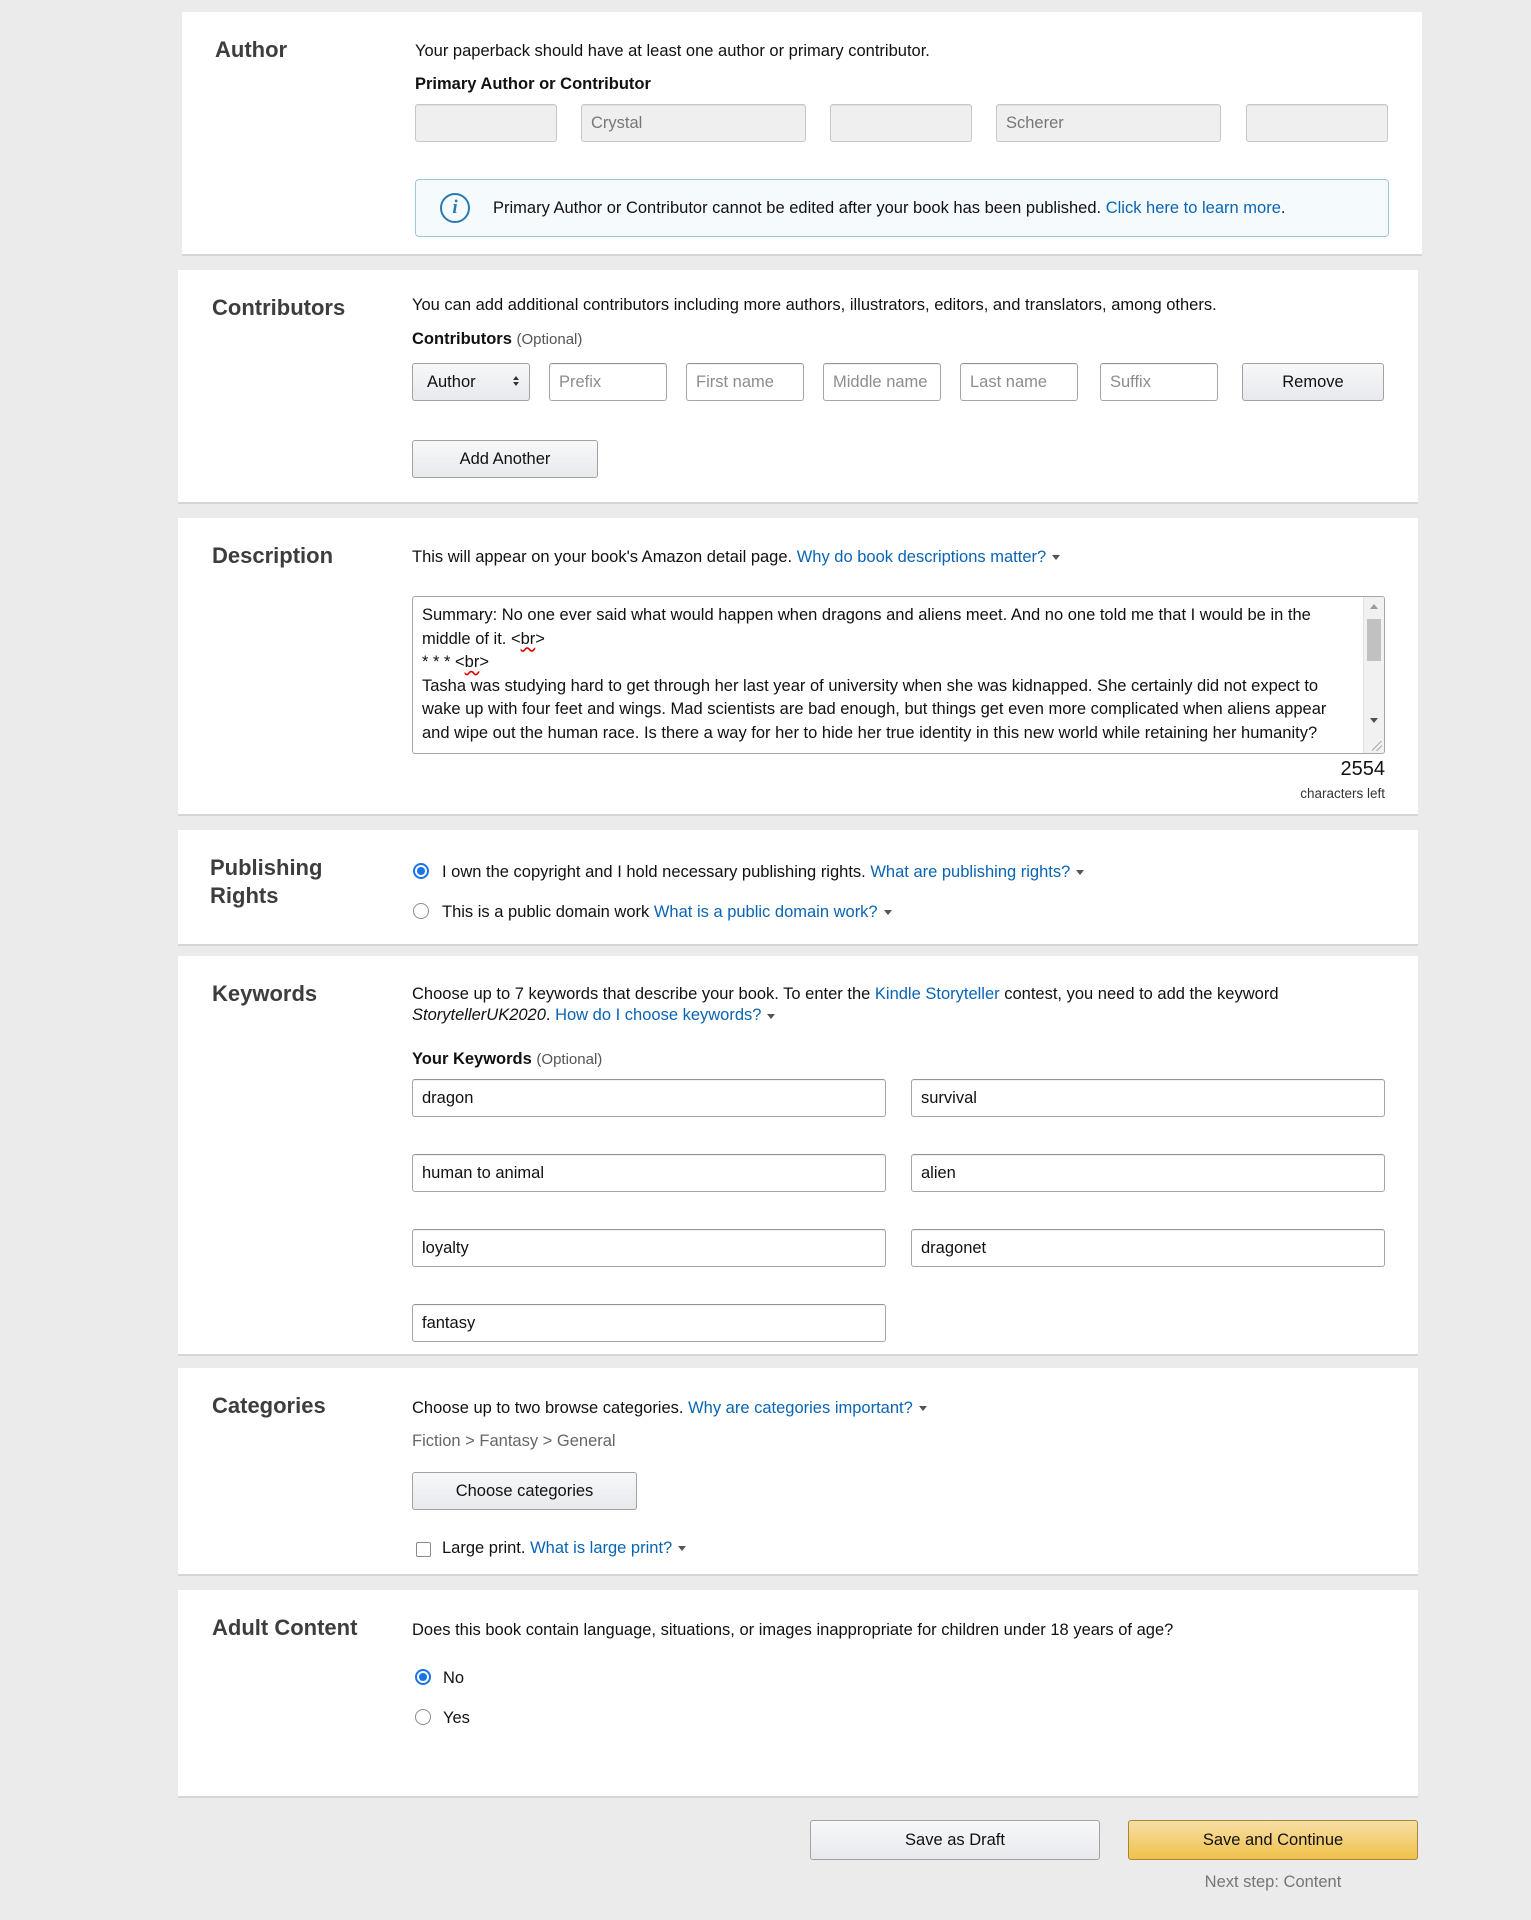 The width and height of the screenshot is (1531, 1920). What do you see at coordinates (1377, 746) in the screenshot?
I see `resize-handle-icon` at bounding box center [1377, 746].